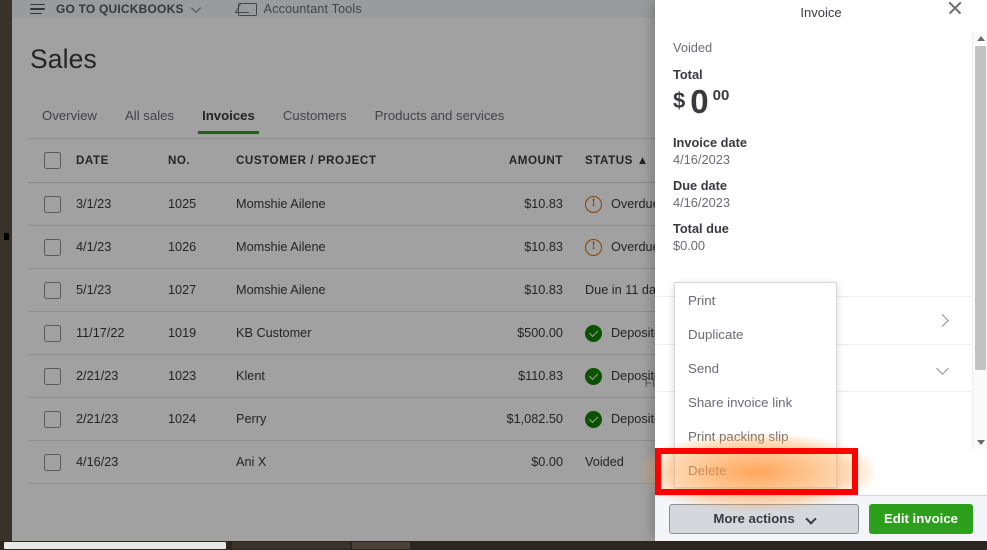 Image resolution: width=987 pixels, height=550 pixels. What do you see at coordinates (942, 320) in the screenshot?
I see `chevron-right-icon` at bounding box center [942, 320].